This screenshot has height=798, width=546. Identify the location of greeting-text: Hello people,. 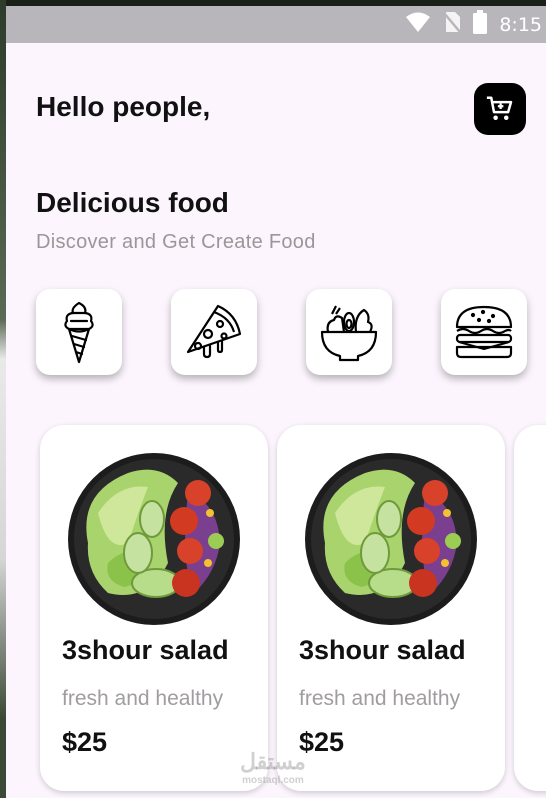
(123, 106).